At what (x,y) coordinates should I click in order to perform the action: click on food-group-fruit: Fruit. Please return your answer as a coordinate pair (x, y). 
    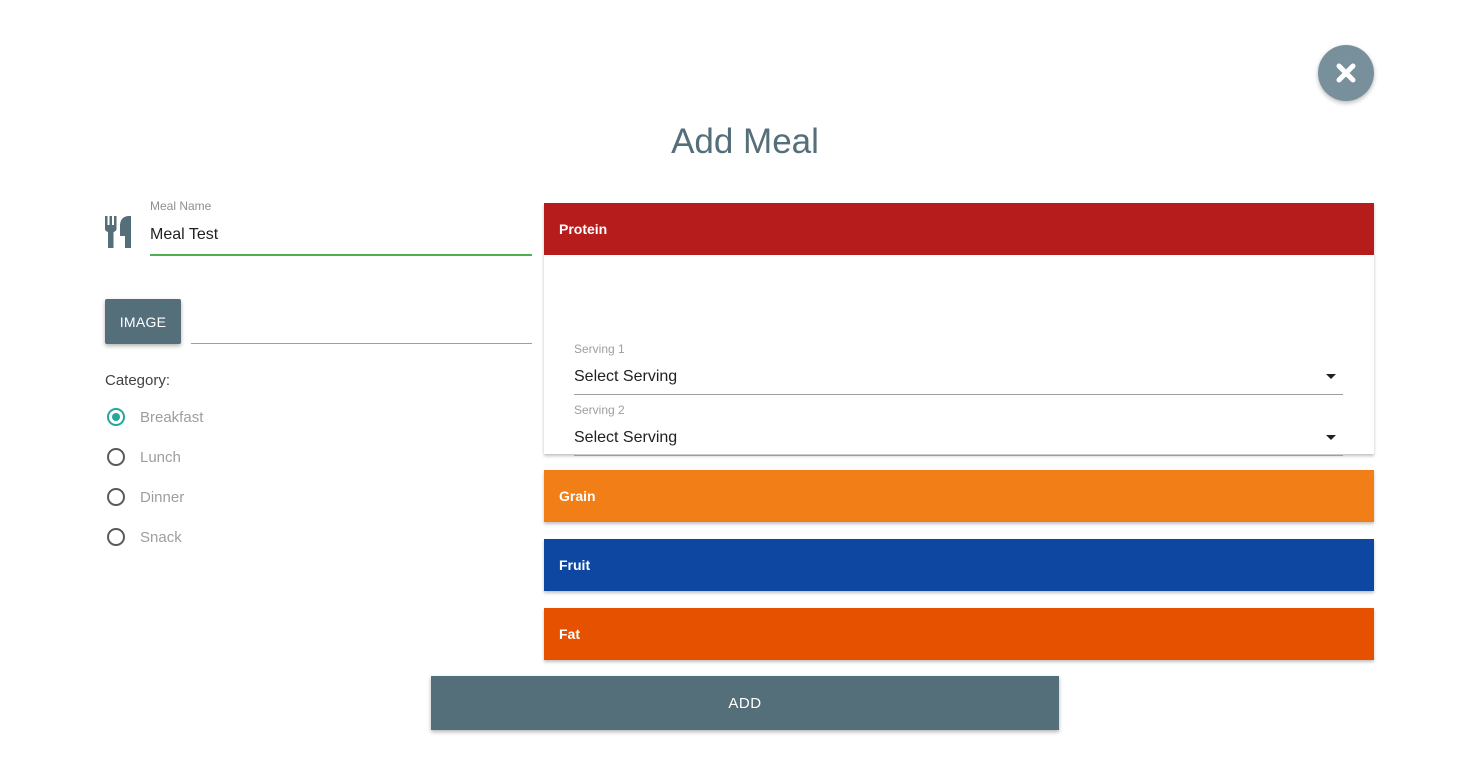
    Looking at the image, I should click on (959, 565).